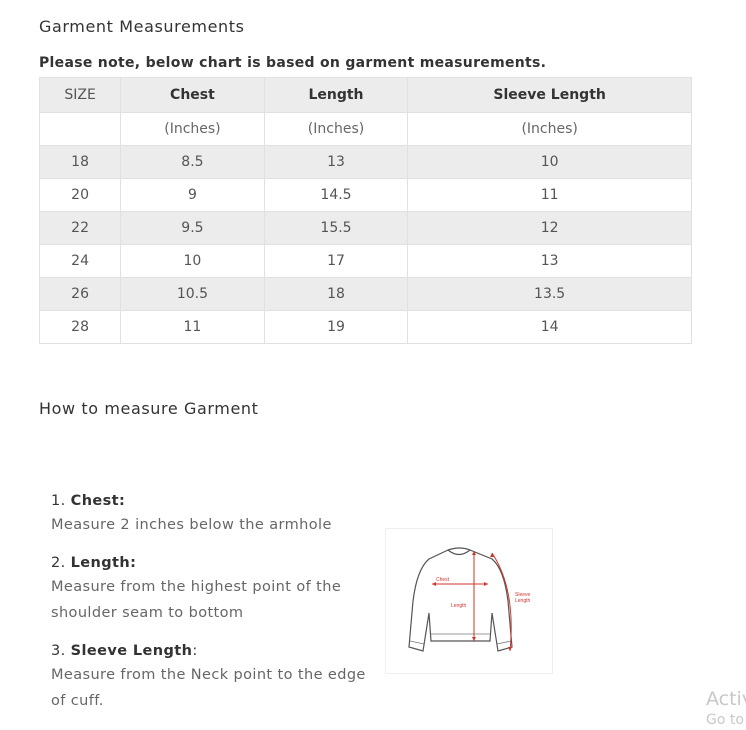 This screenshot has height=730, width=746. I want to click on cell-length: 15.5, so click(336, 228).